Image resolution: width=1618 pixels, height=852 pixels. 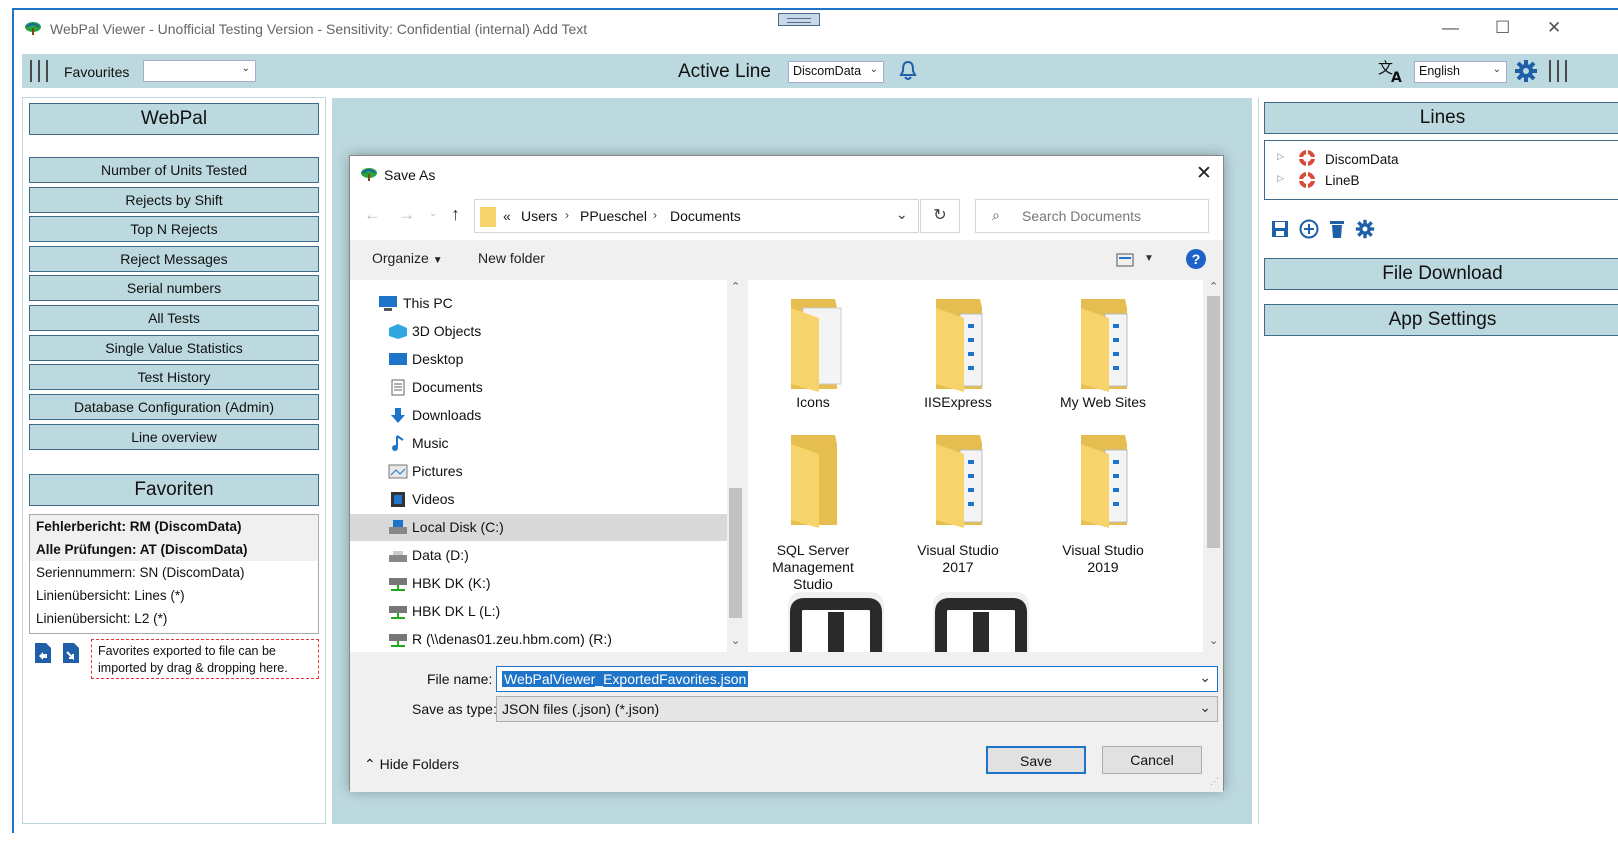 I want to click on breadcrumb-documents: Documents, so click(x=705, y=216).